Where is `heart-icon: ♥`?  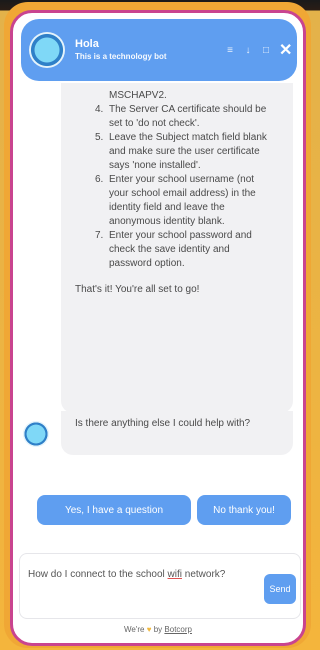 heart-icon: ♥ is located at coordinates (149, 629).